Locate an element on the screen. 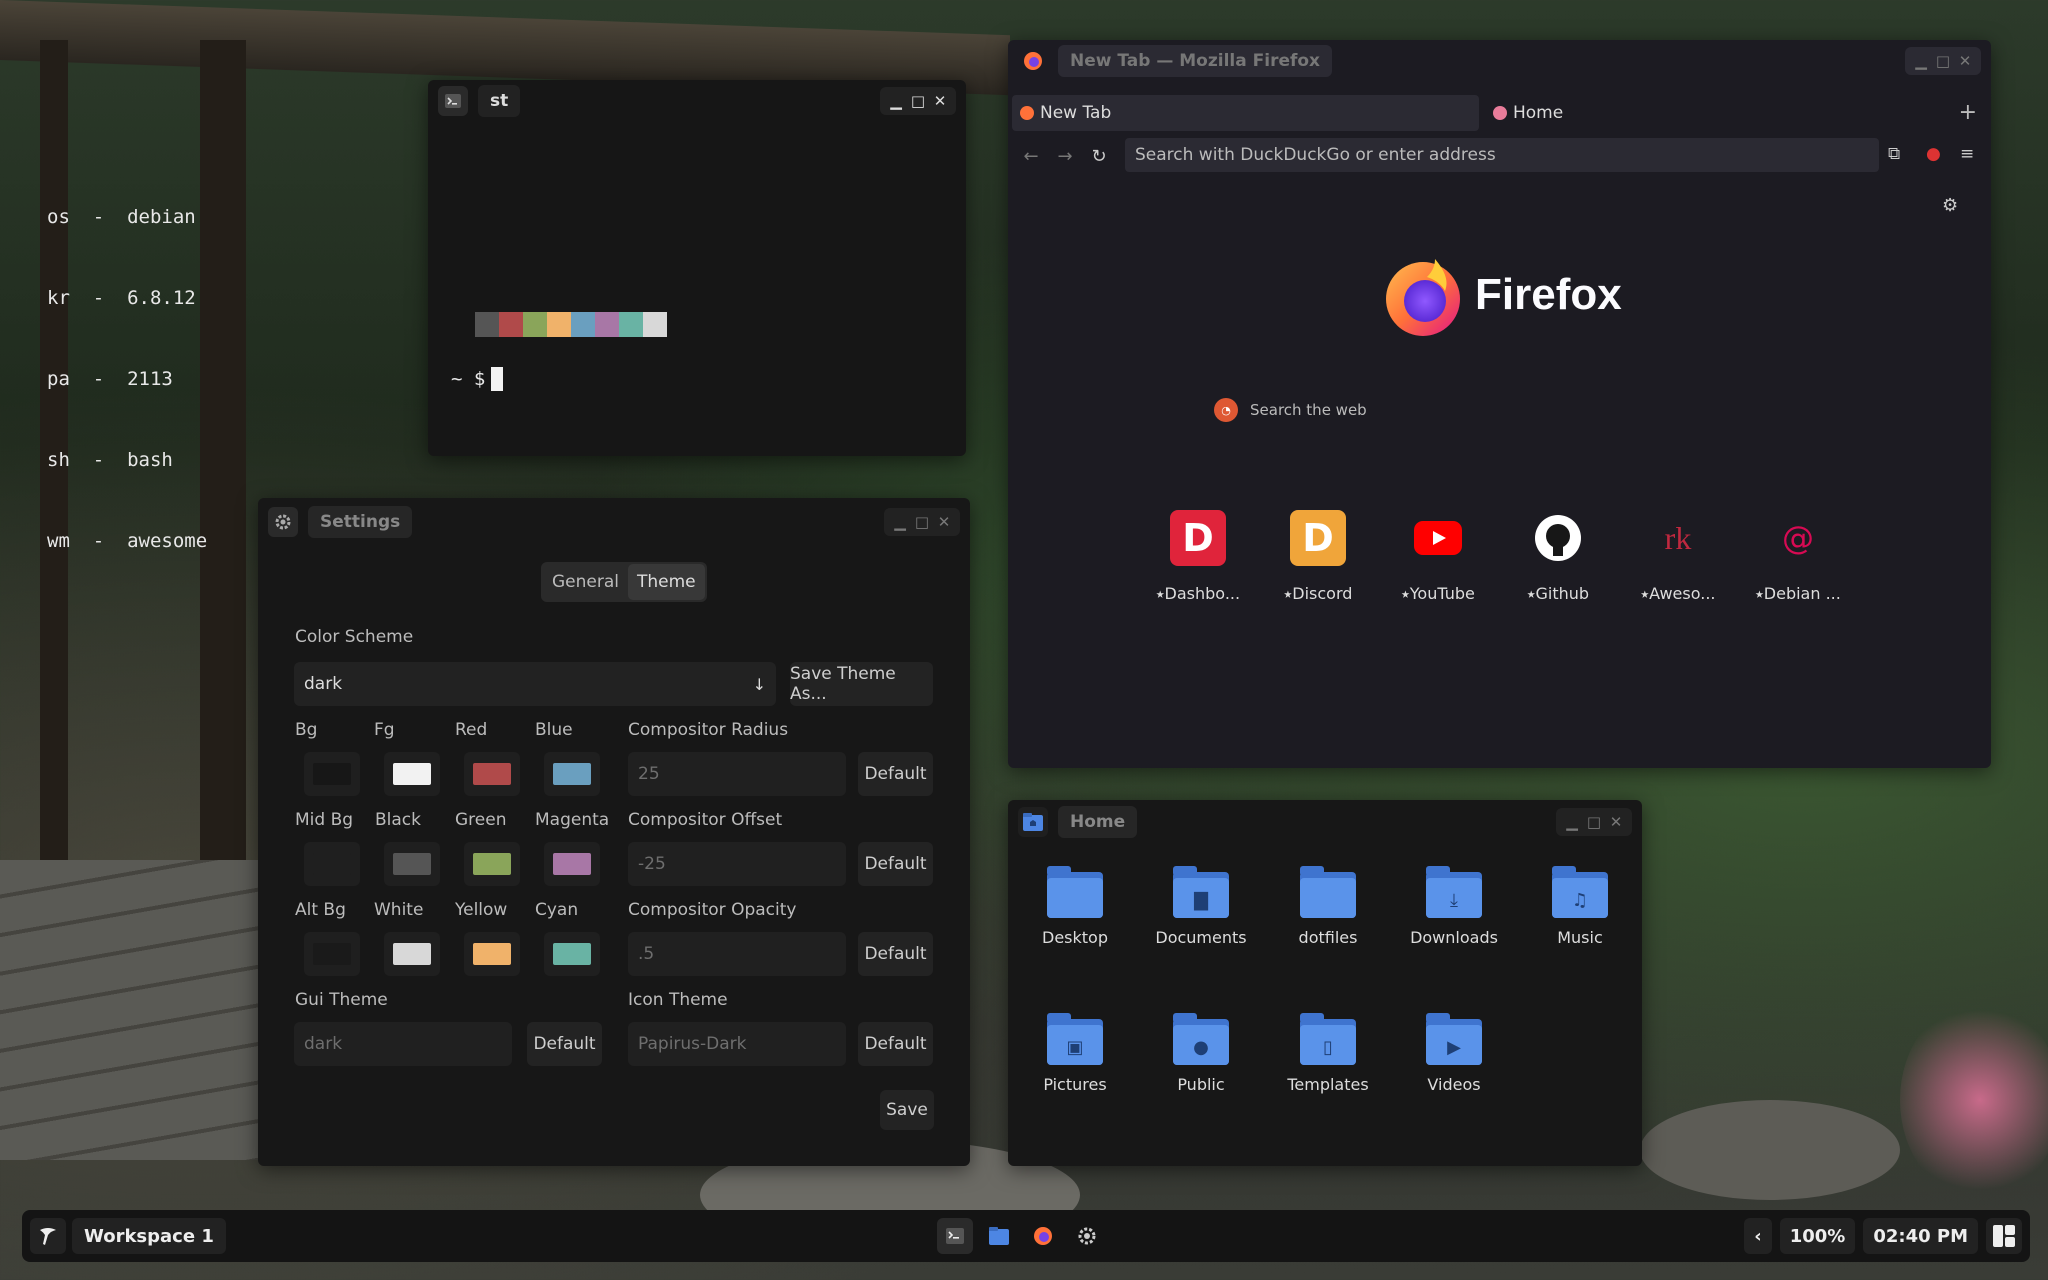  settings-titlebar: Settings ▁ □ ✕ is located at coordinates (614, 522).